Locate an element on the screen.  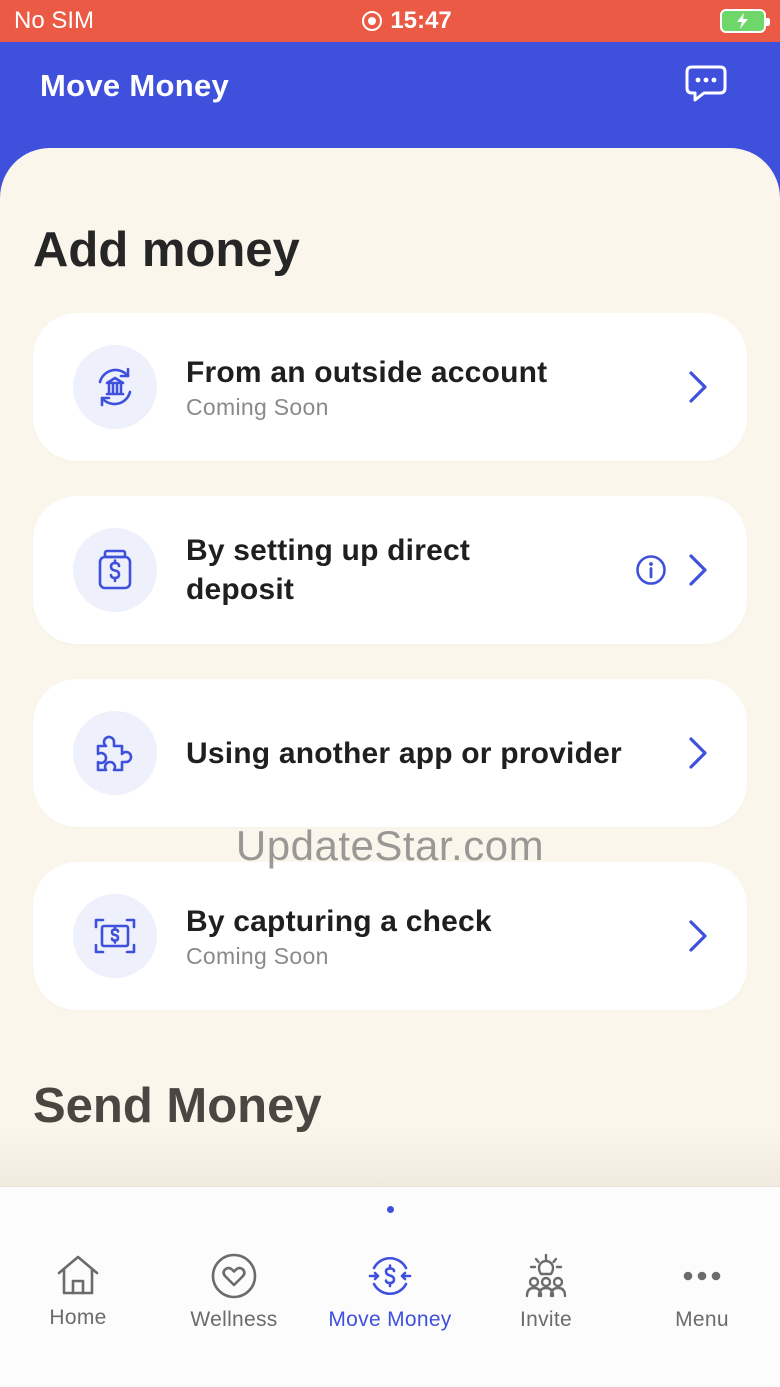
tab-label: Wellness is located at coordinates (234, 1319).